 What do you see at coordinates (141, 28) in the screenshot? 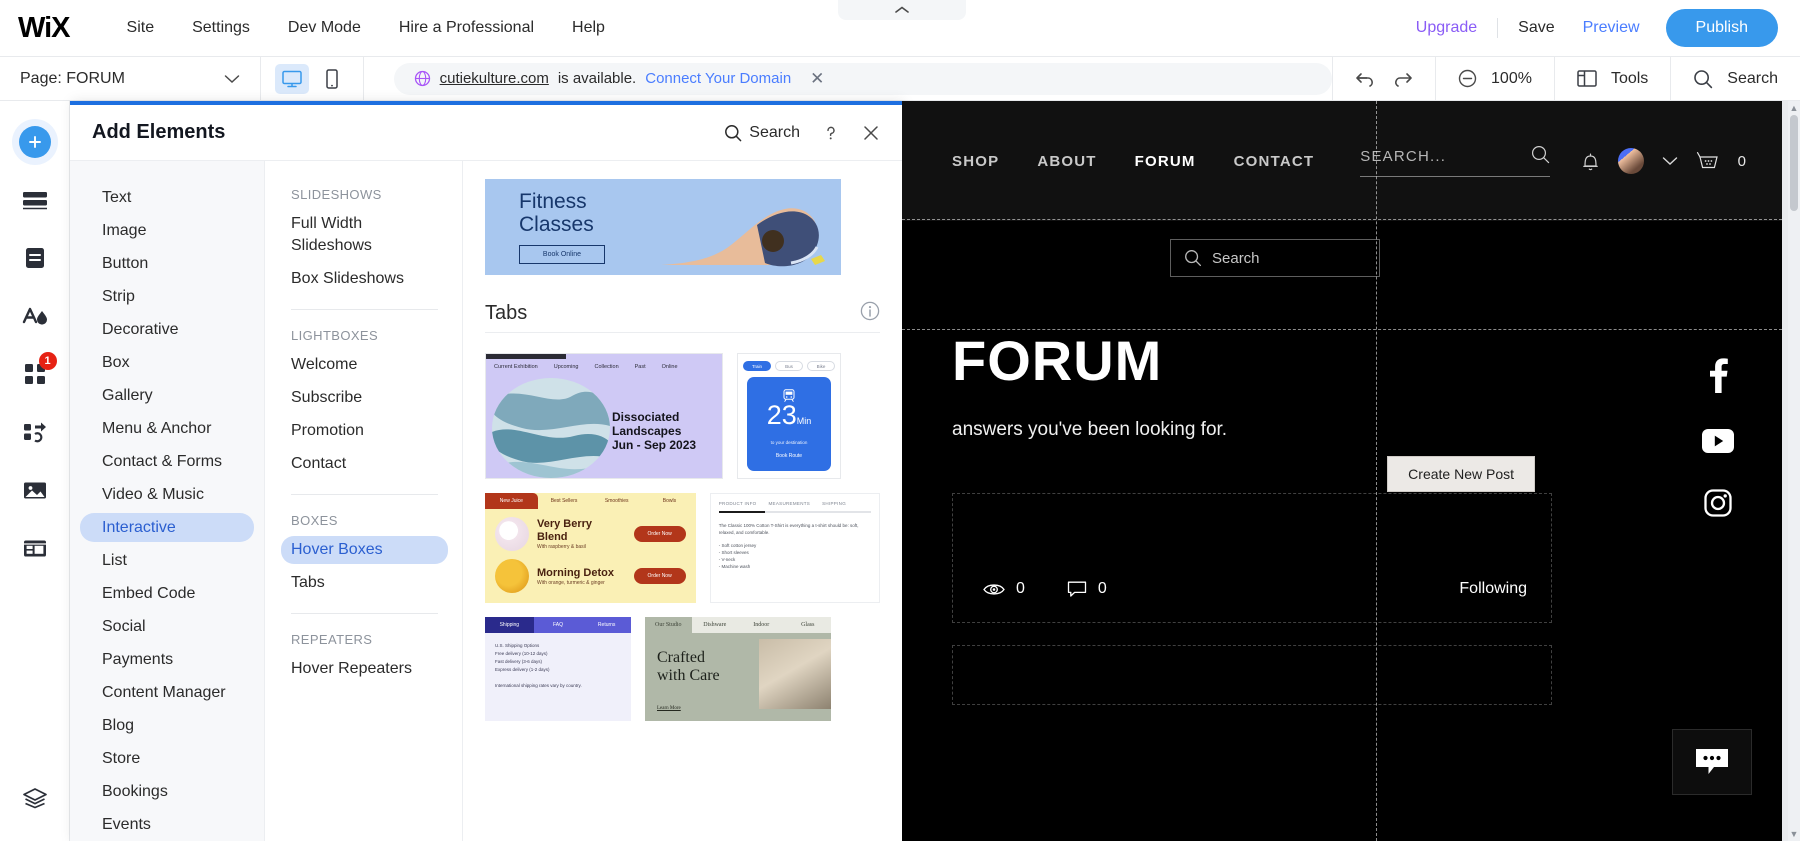
I see `menu-site: Site` at bounding box center [141, 28].